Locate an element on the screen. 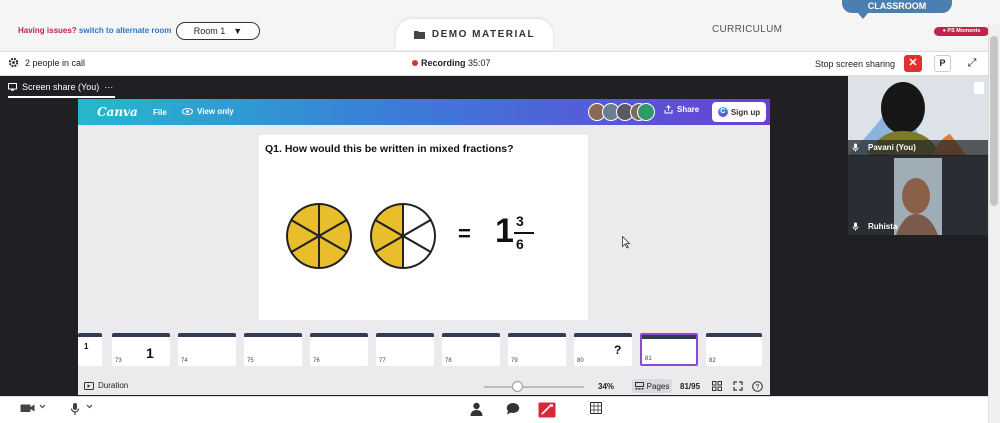 This screenshot has height=423, width=1000. whiteboard-icon is located at coordinates (547, 410).